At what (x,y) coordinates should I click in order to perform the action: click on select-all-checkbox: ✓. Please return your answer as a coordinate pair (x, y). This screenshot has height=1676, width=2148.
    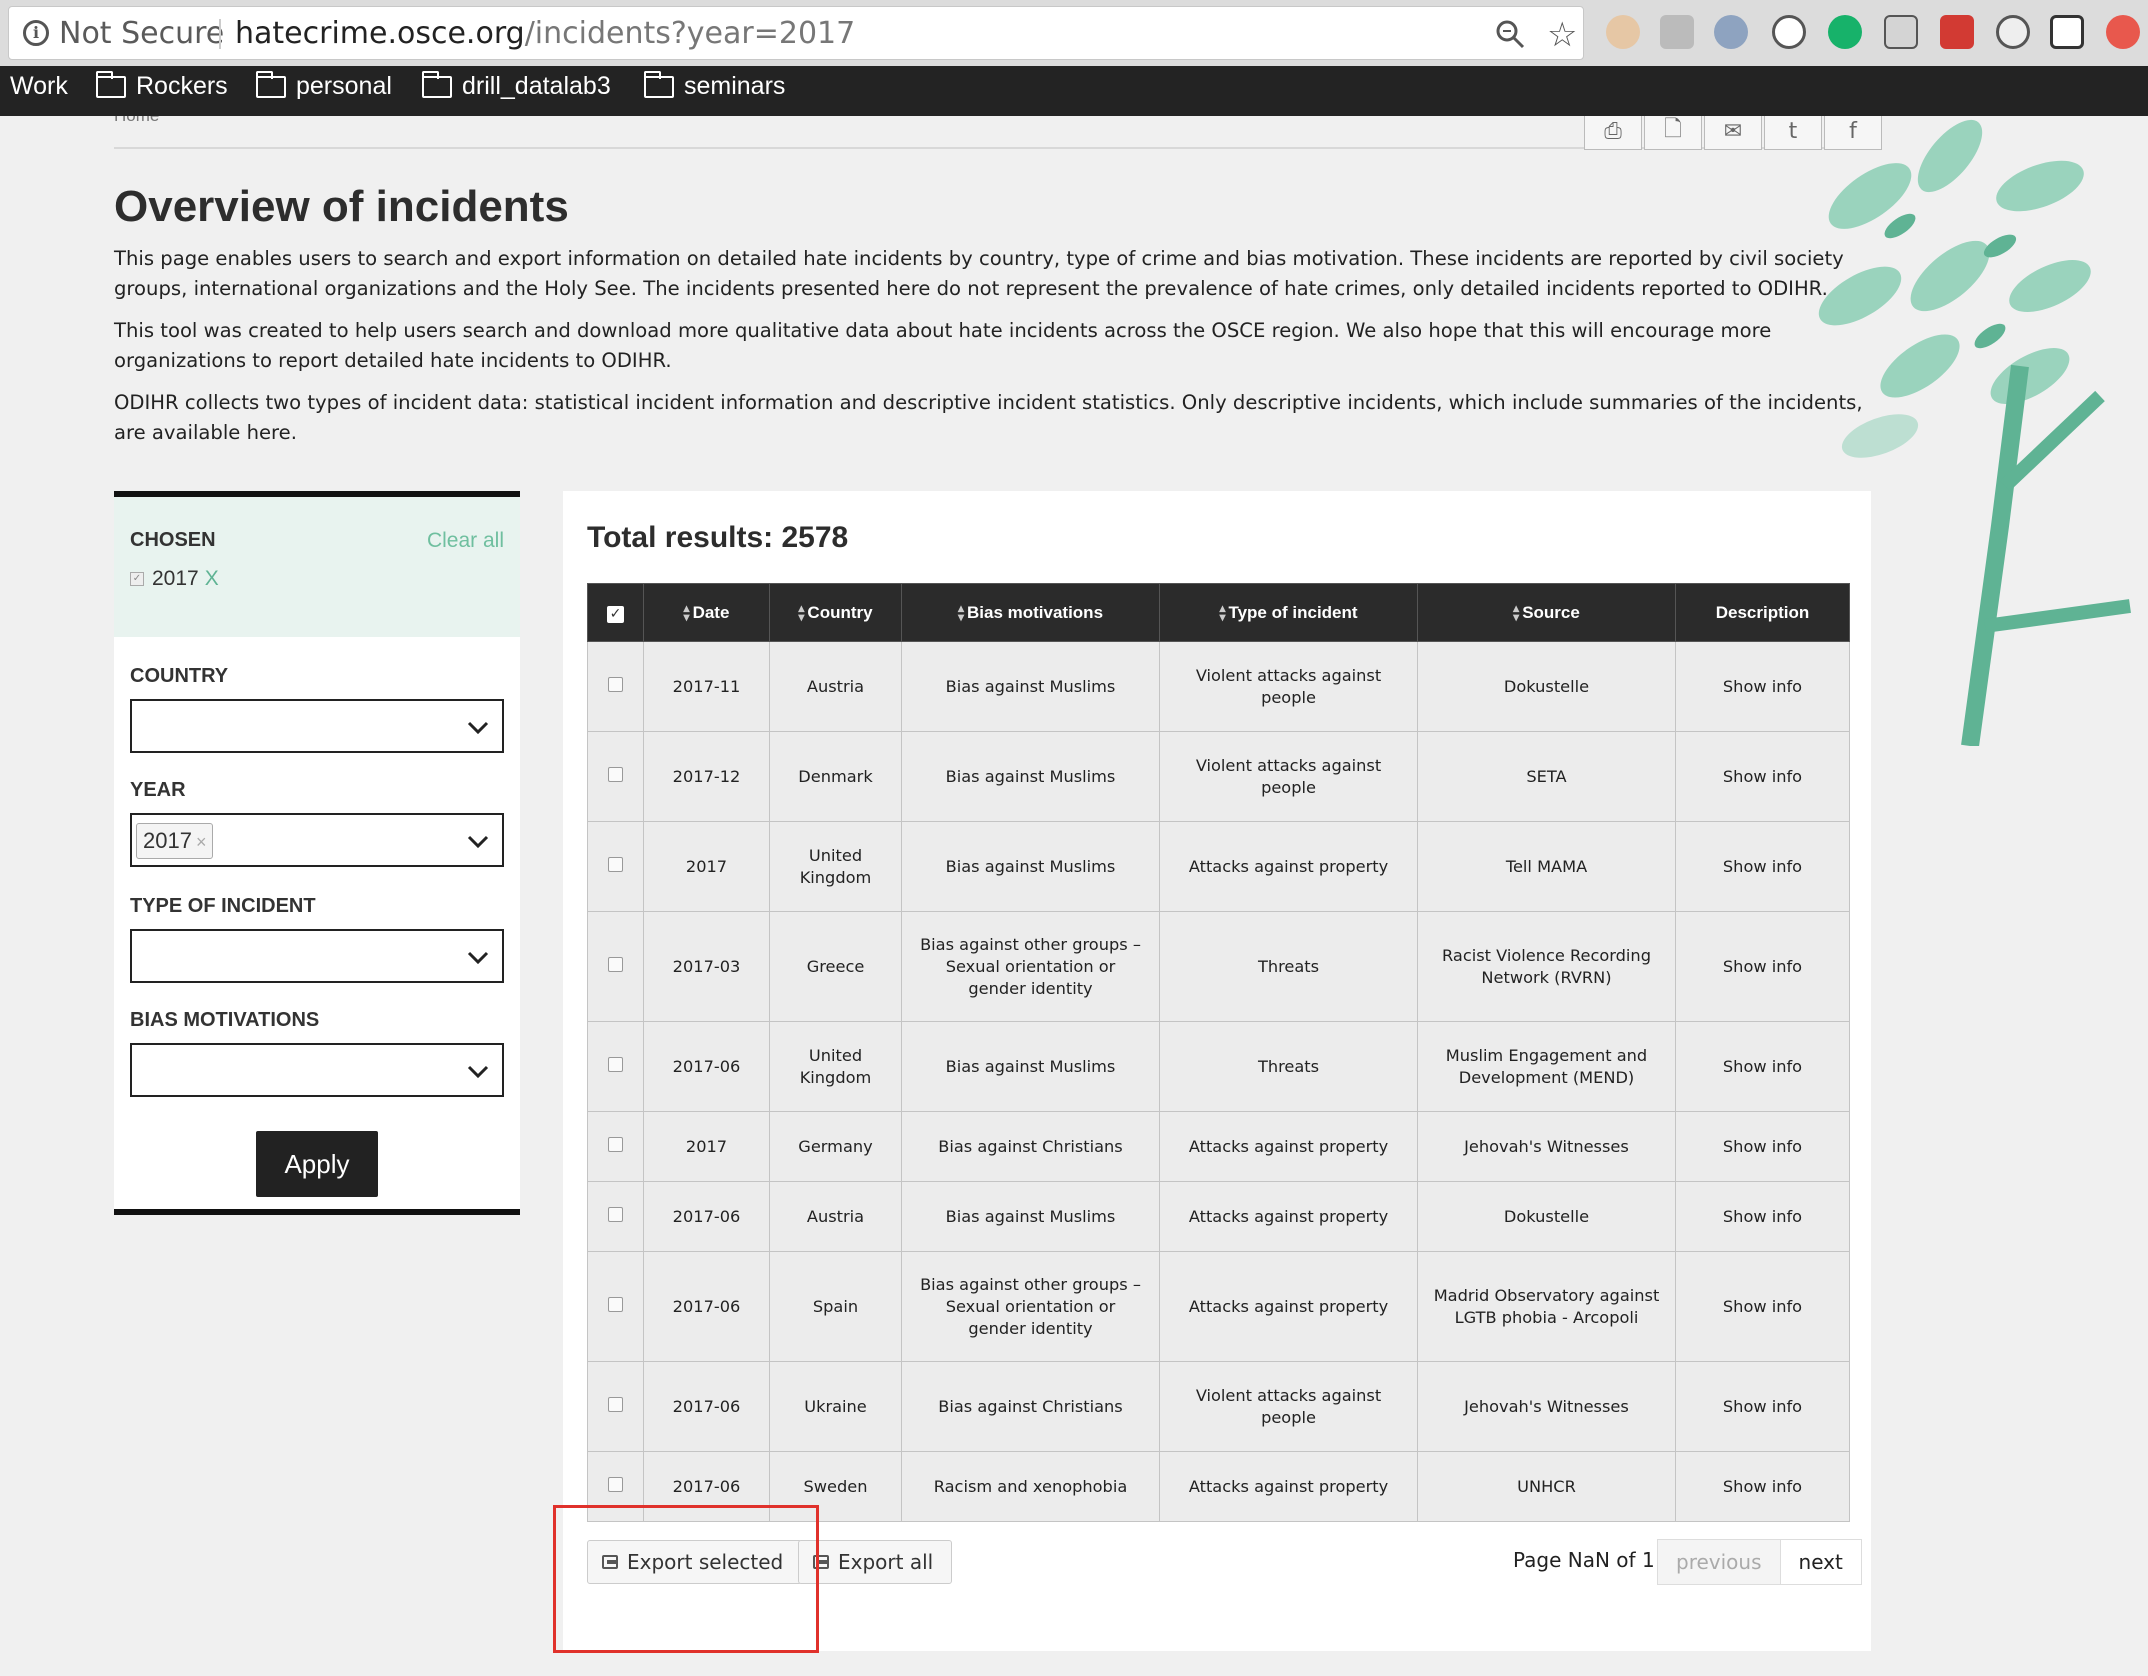
    Looking at the image, I should click on (615, 614).